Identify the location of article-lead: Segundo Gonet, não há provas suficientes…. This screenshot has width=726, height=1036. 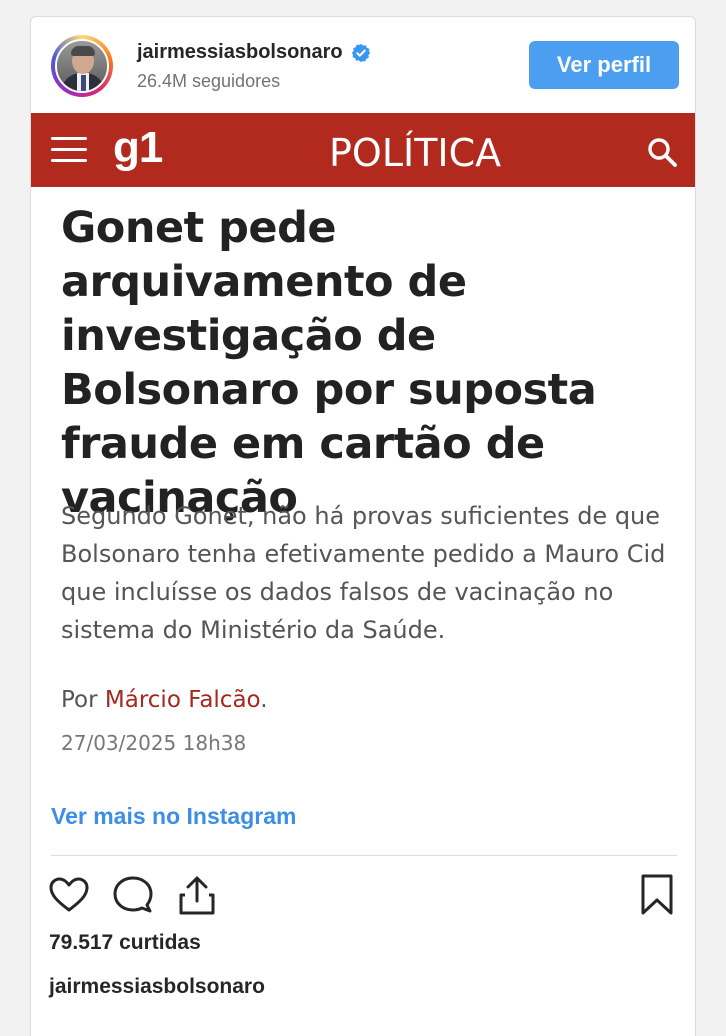
(363, 573).